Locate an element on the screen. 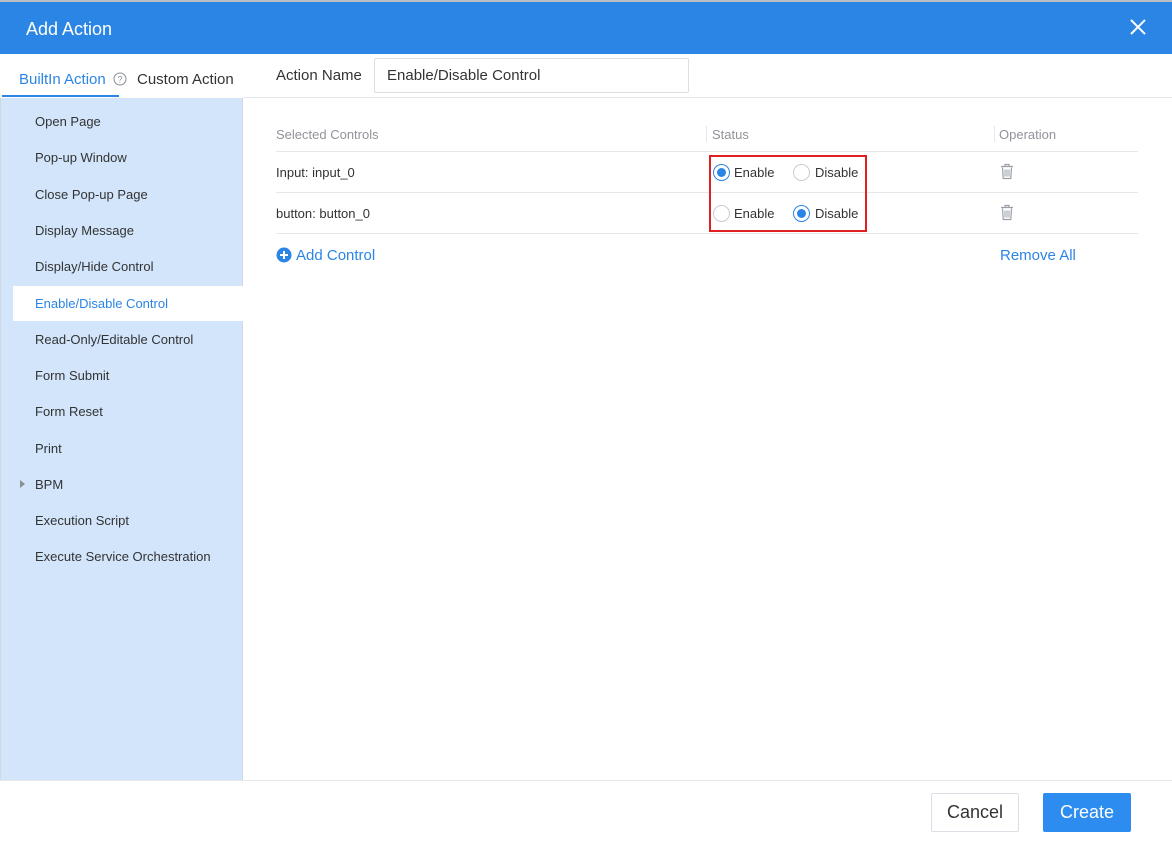  sidebar-item-enable-disable-control: Enable/Disable Control is located at coordinates (128, 303).